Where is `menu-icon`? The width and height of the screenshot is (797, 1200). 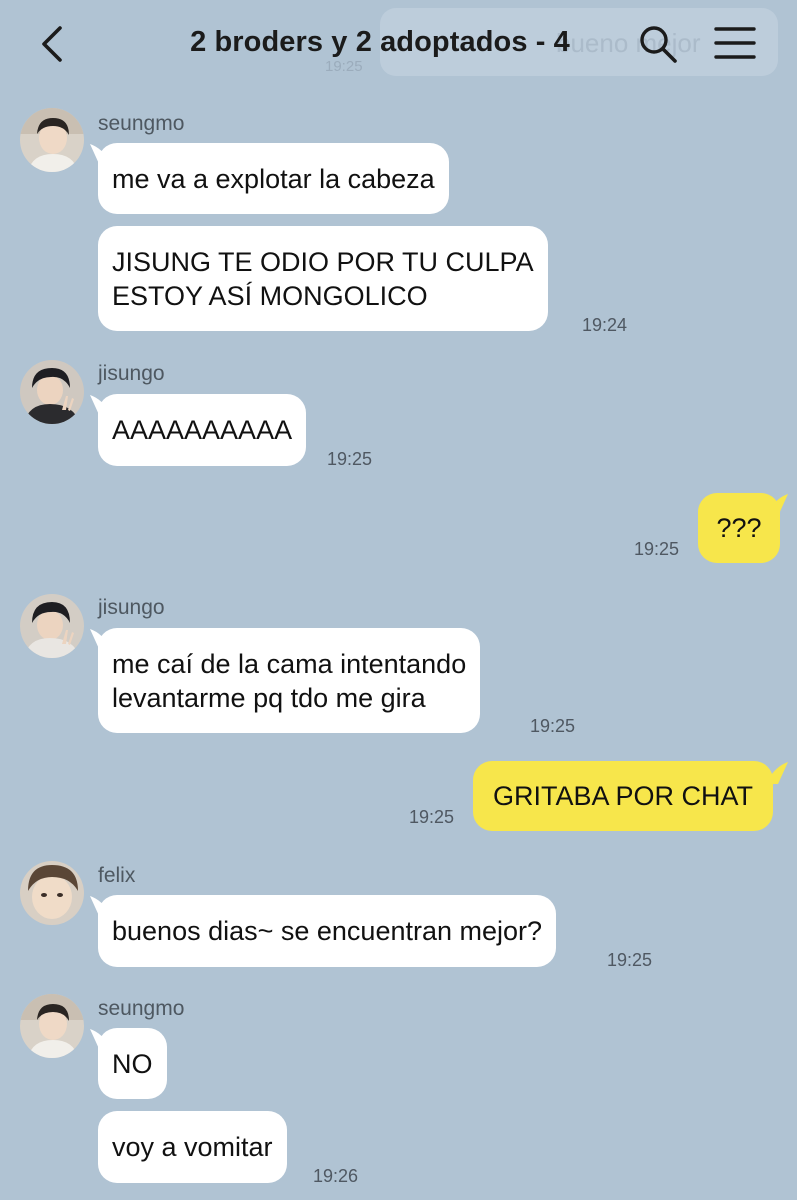
menu-icon is located at coordinates (735, 43).